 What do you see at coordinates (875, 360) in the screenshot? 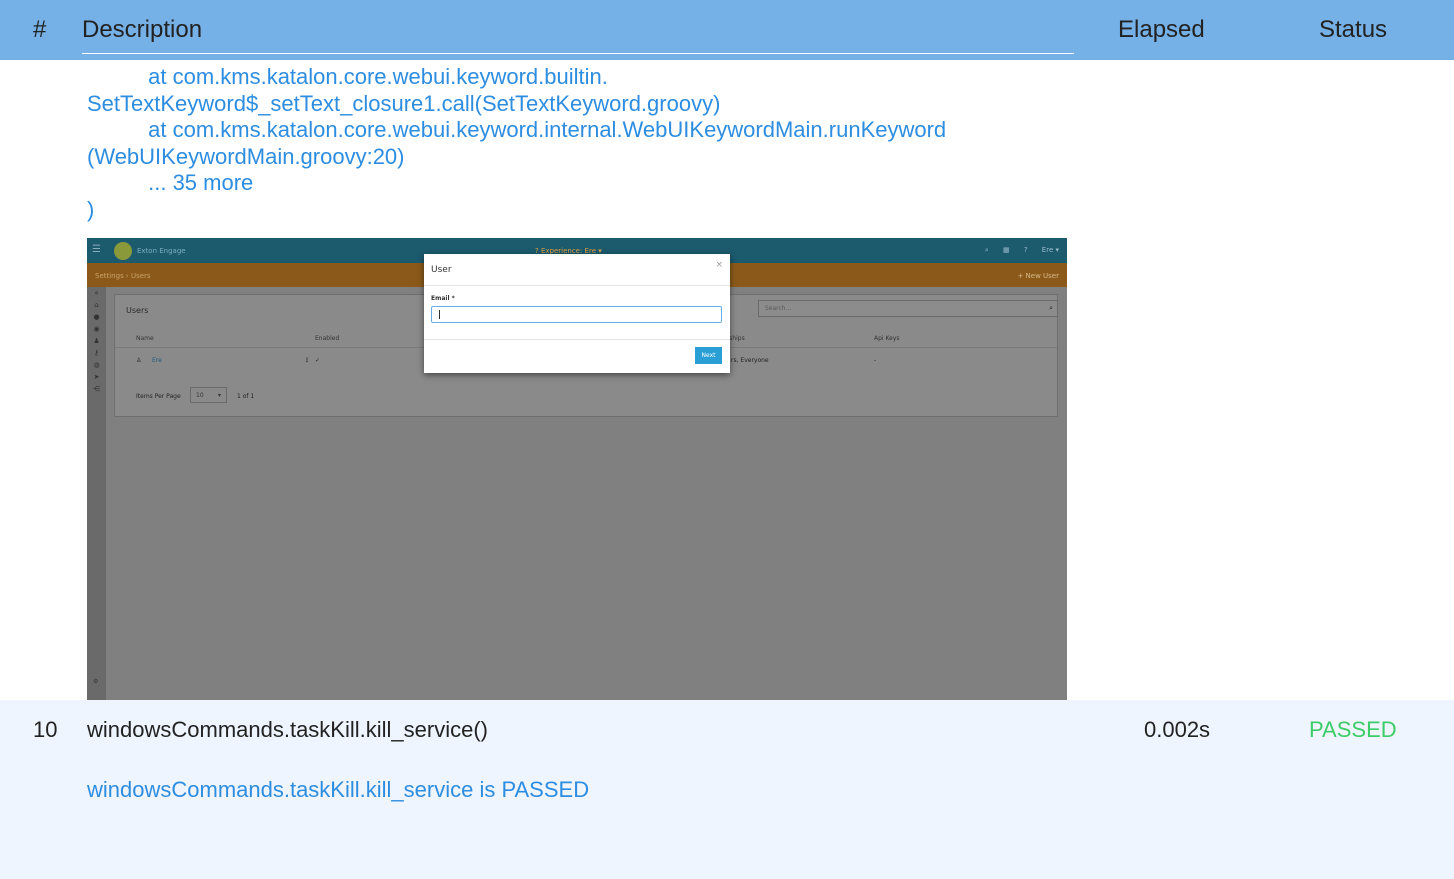
I see `user-api-keys: -` at bounding box center [875, 360].